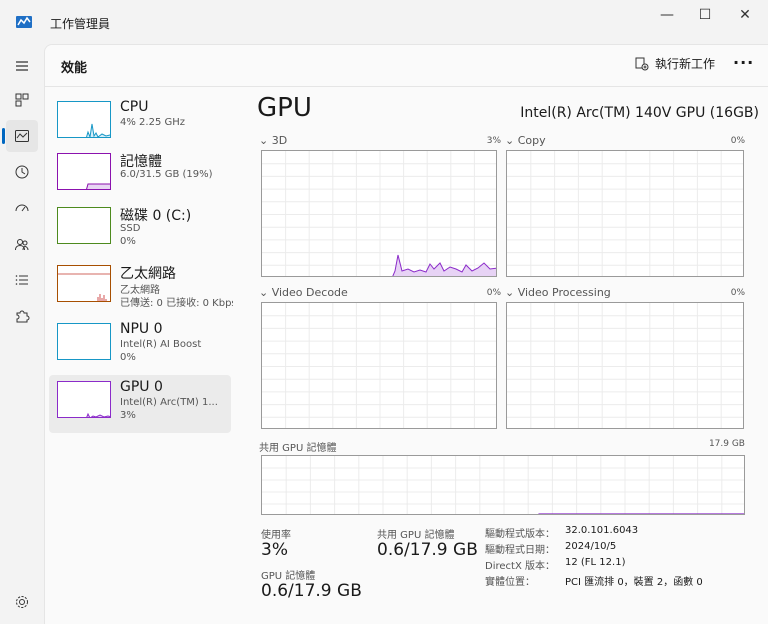  I want to click on graph-copy, so click(625, 213).